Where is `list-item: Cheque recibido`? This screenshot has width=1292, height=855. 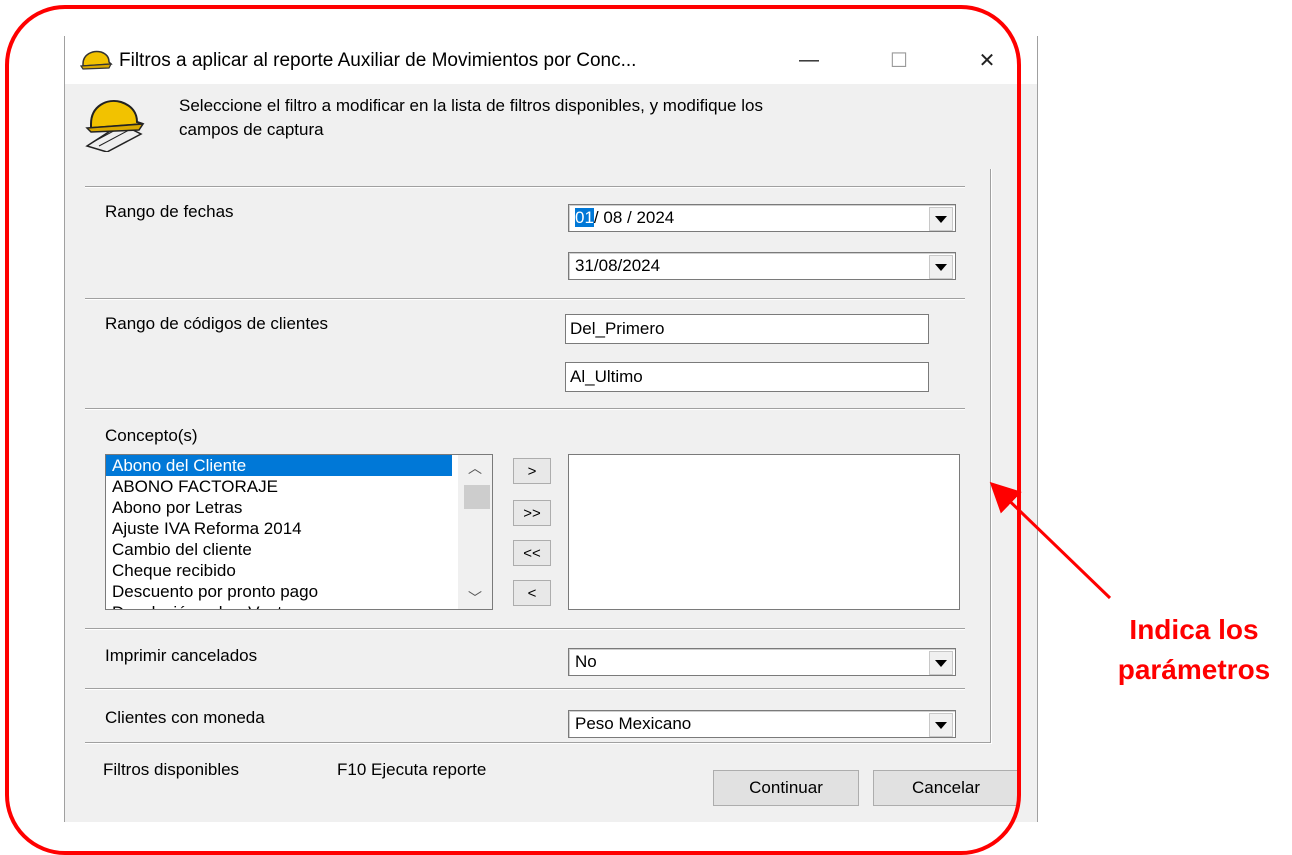
list-item: Cheque recibido is located at coordinates (279, 570).